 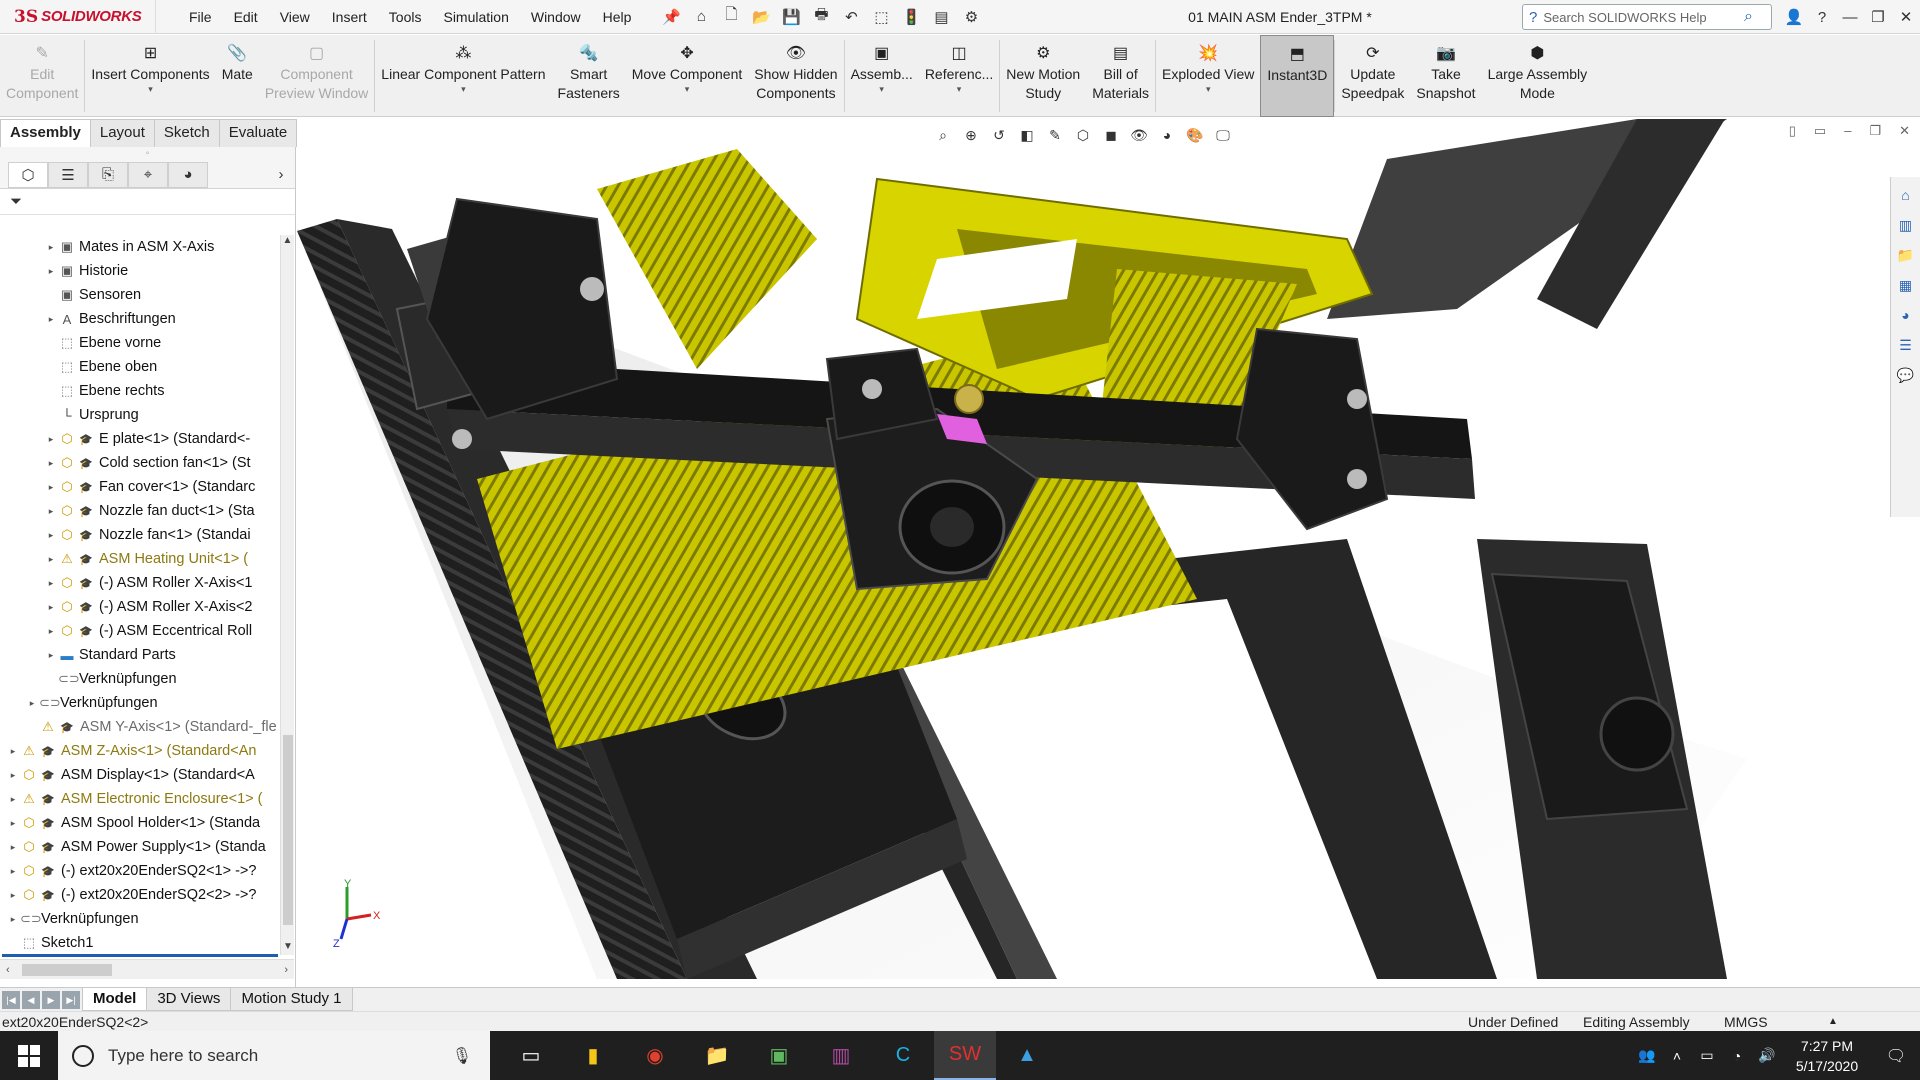 I want to click on scroll-right-icon: ›, so click(x=286, y=970).